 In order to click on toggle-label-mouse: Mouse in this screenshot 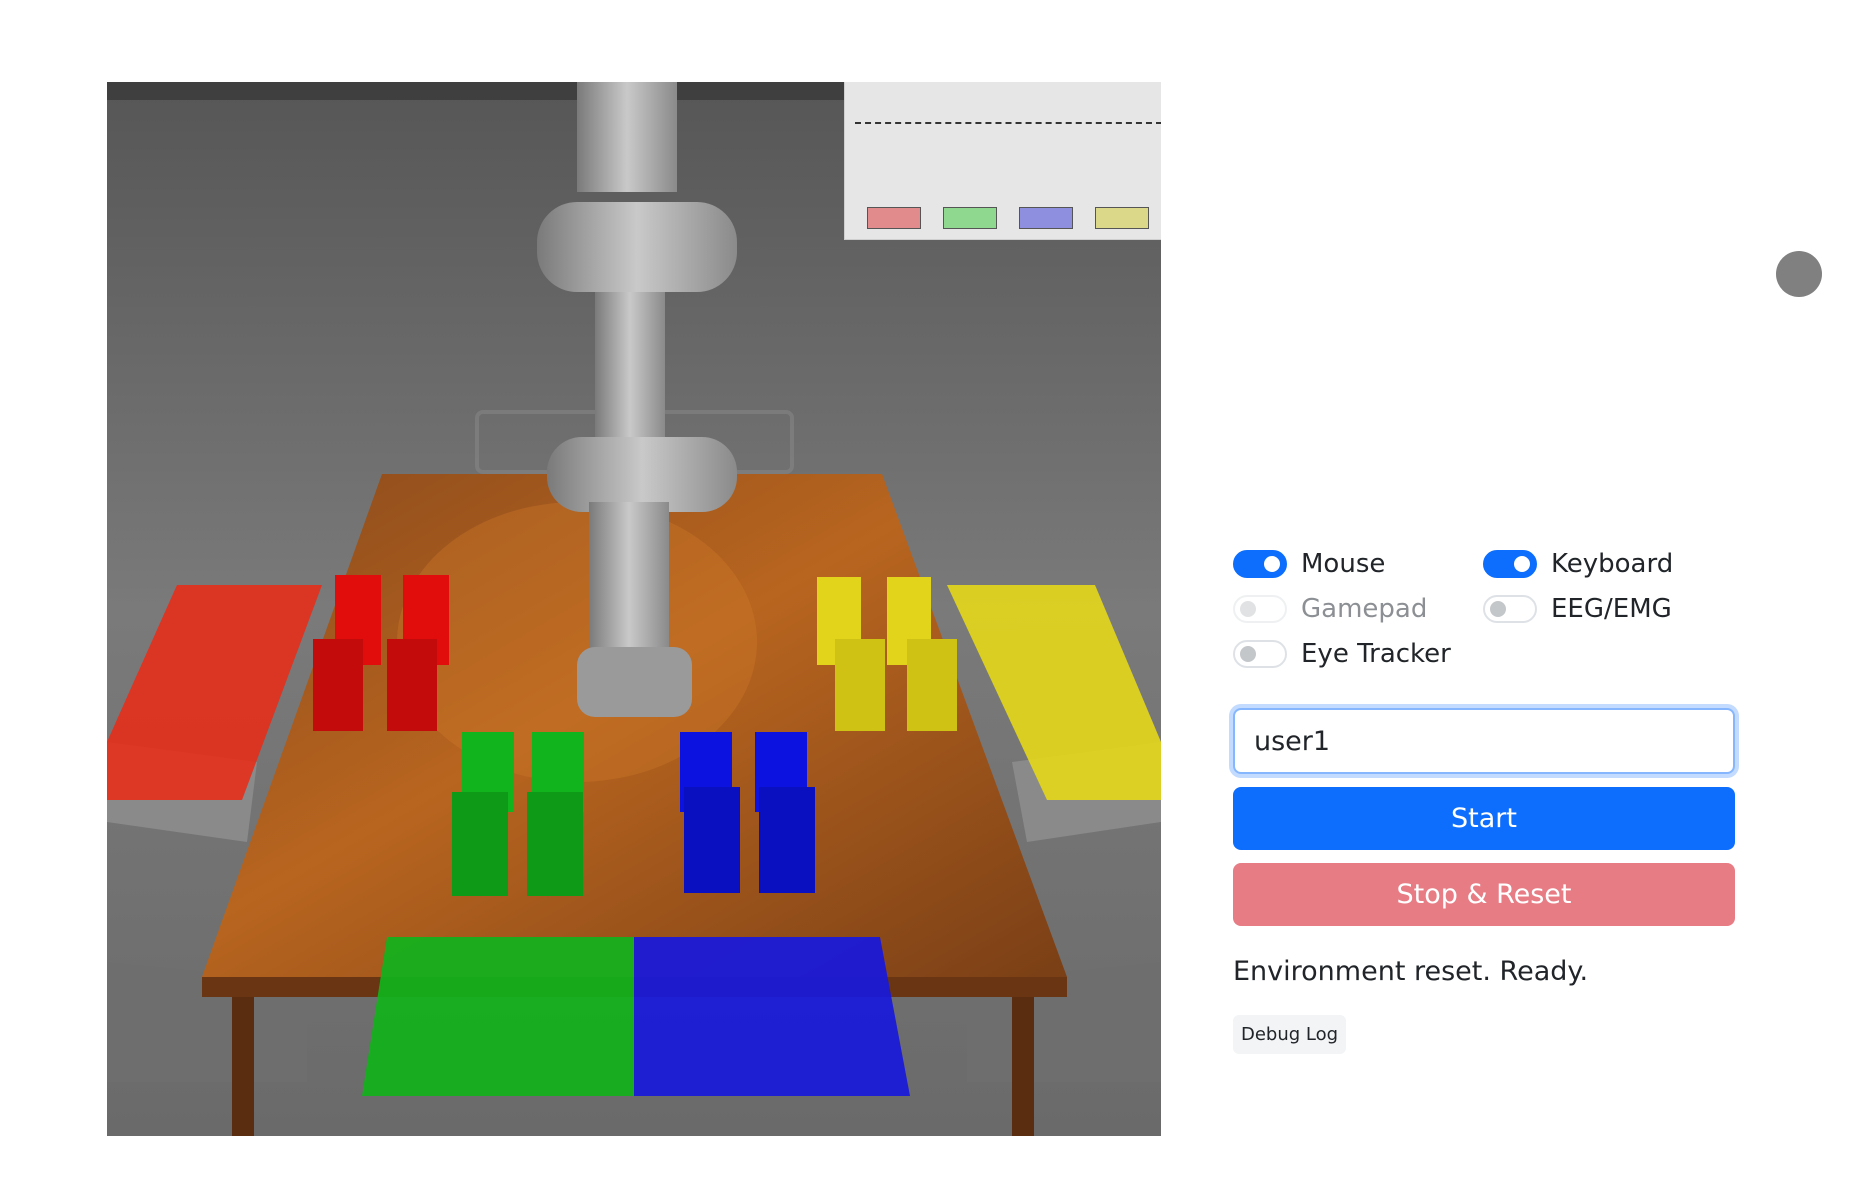, I will do `click(1343, 564)`.